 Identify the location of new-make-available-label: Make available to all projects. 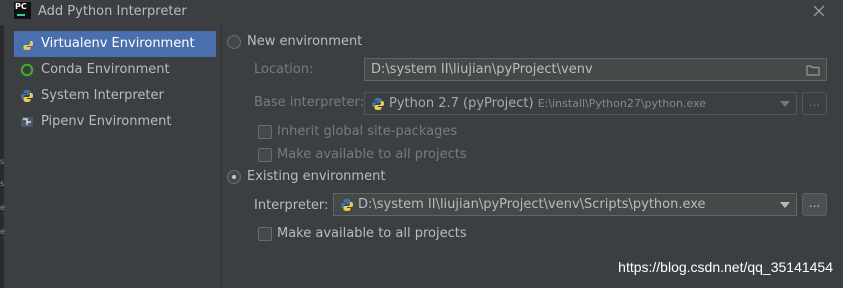
(372, 154).